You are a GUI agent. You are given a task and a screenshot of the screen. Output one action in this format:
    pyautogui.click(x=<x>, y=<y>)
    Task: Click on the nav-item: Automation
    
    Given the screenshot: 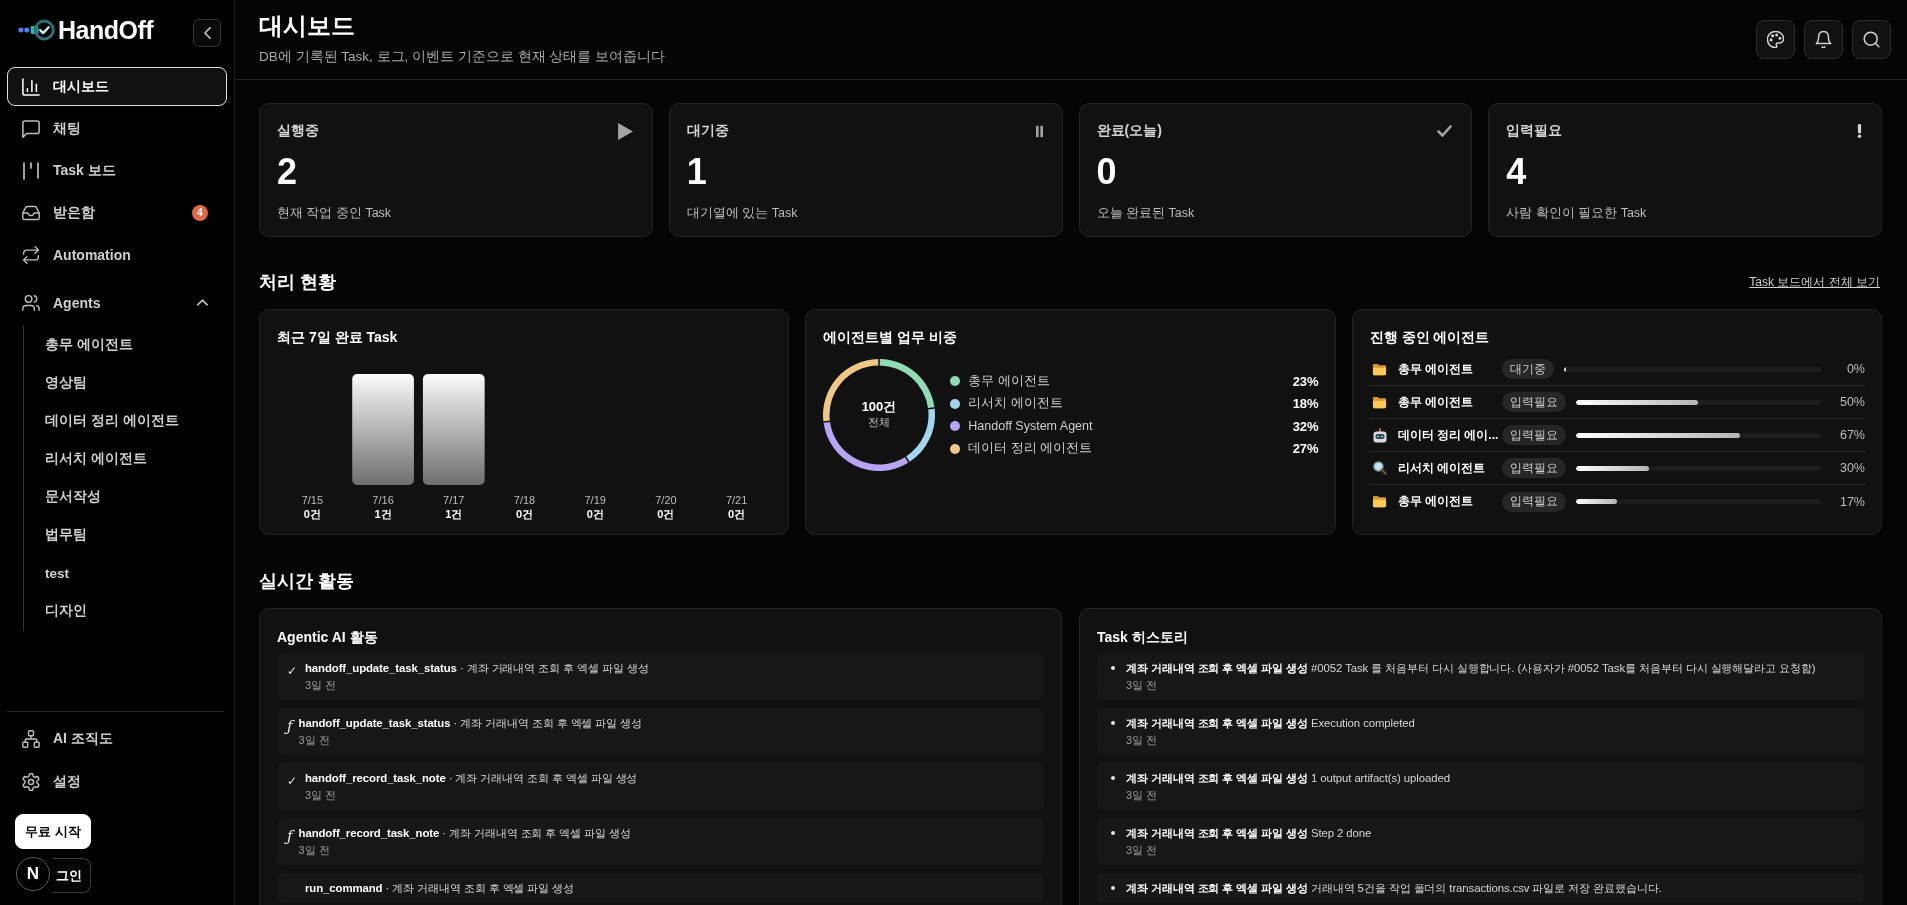 What is the action you would take?
    pyautogui.click(x=117, y=254)
    